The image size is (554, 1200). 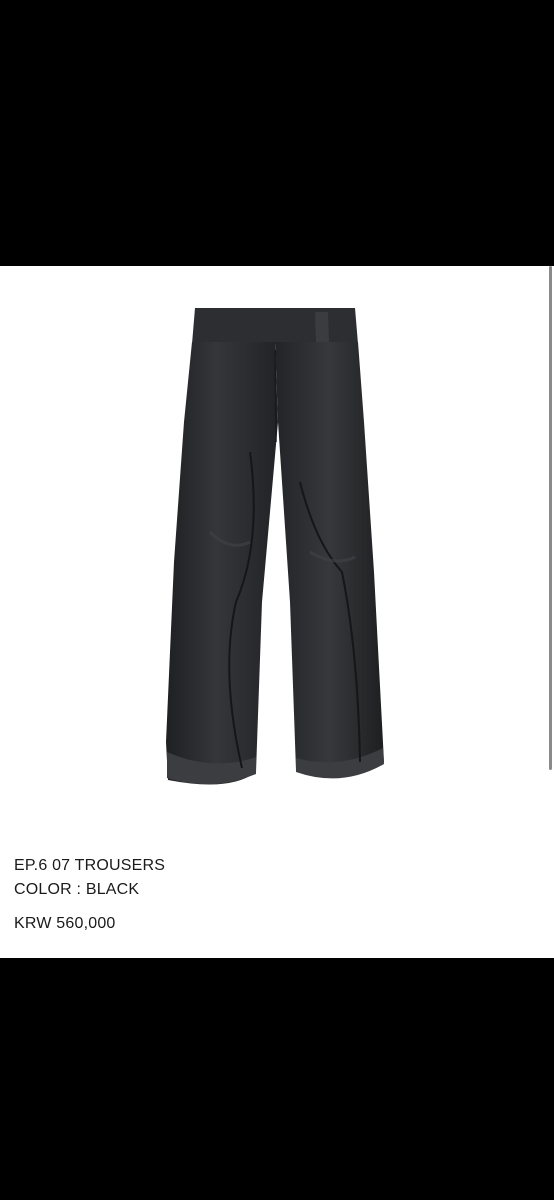 What do you see at coordinates (550, 518) in the screenshot?
I see `scrollbar` at bounding box center [550, 518].